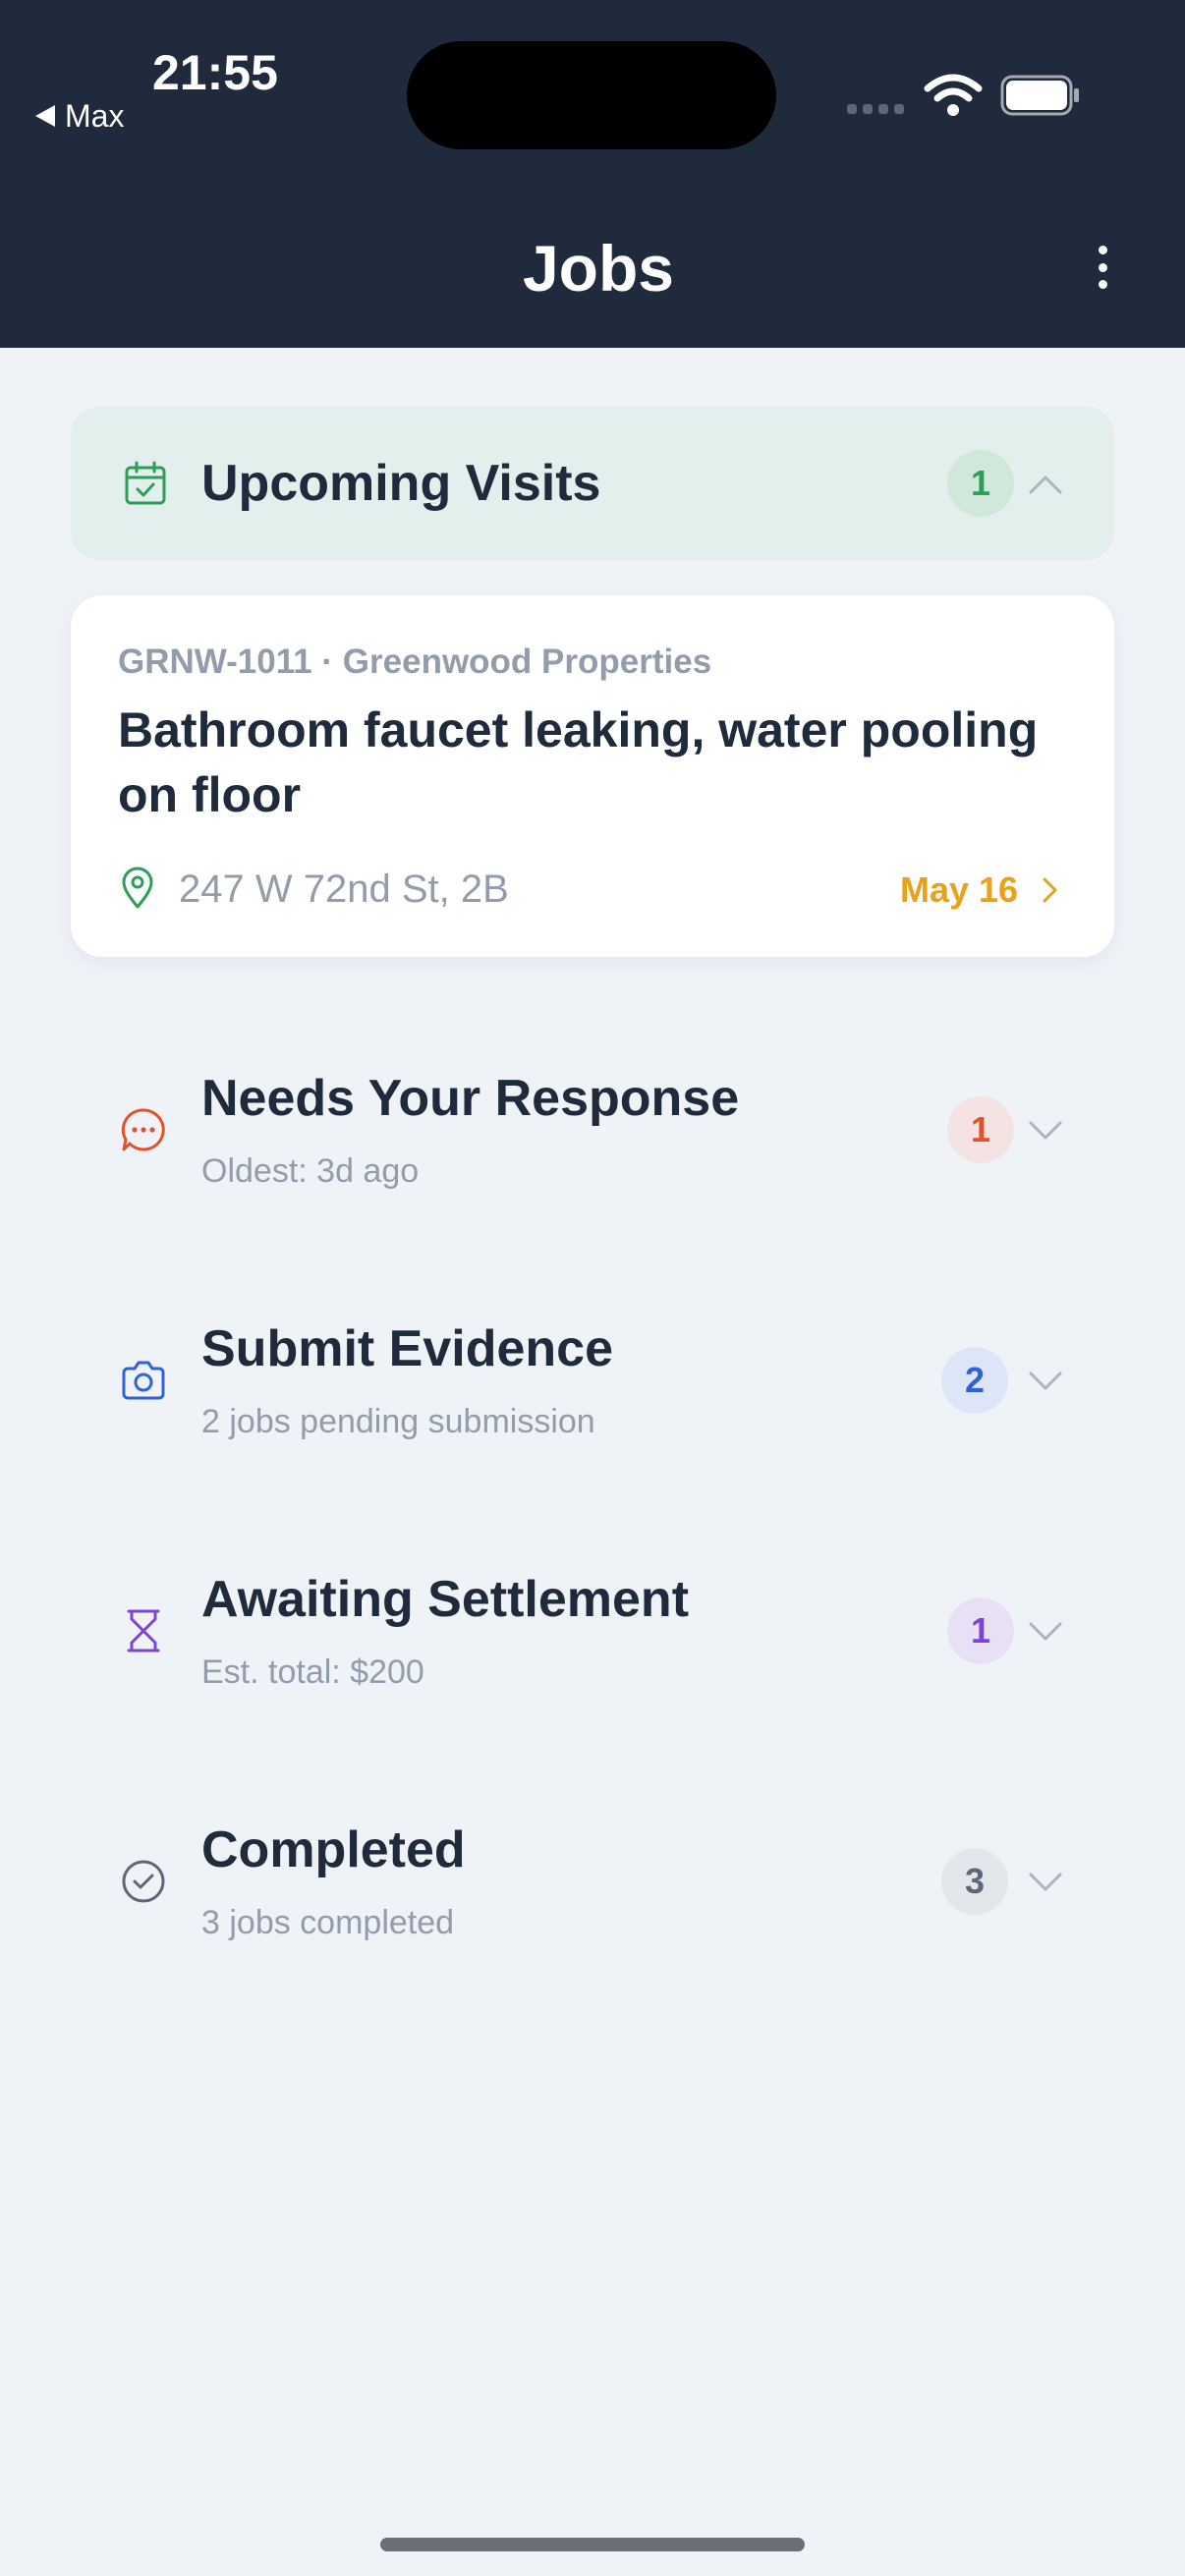 This screenshot has width=1185, height=2576. I want to click on location-pin-icon, so click(137, 888).